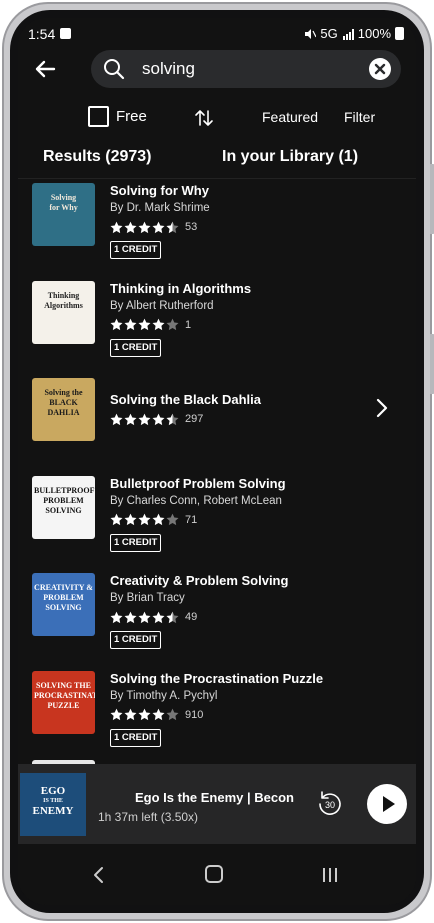  What do you see at coordinates (162, 305) in the screenshot?
I see `book-author: By Albert Rutherford` at bounding box center [162, 305].